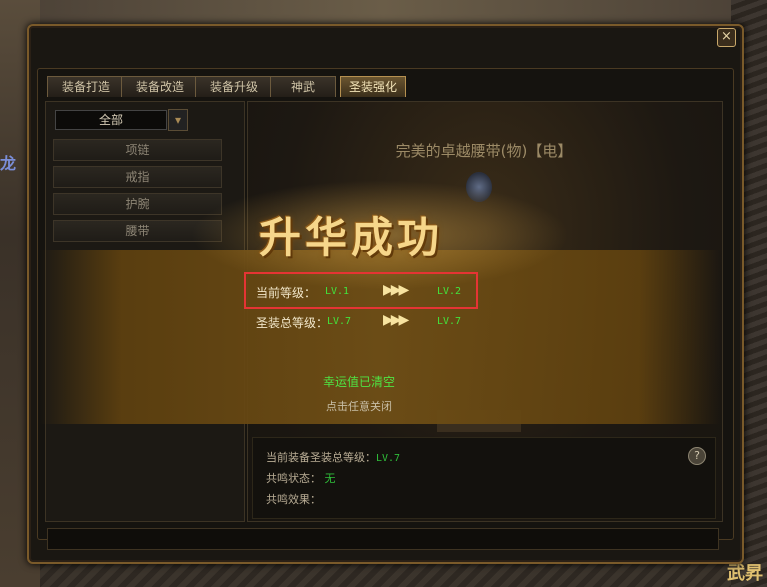 This screenshot has height=587, width=767. I want to click on set-total-level-line: 当前装备圣装总等级：LV.7, so click(333, 457).